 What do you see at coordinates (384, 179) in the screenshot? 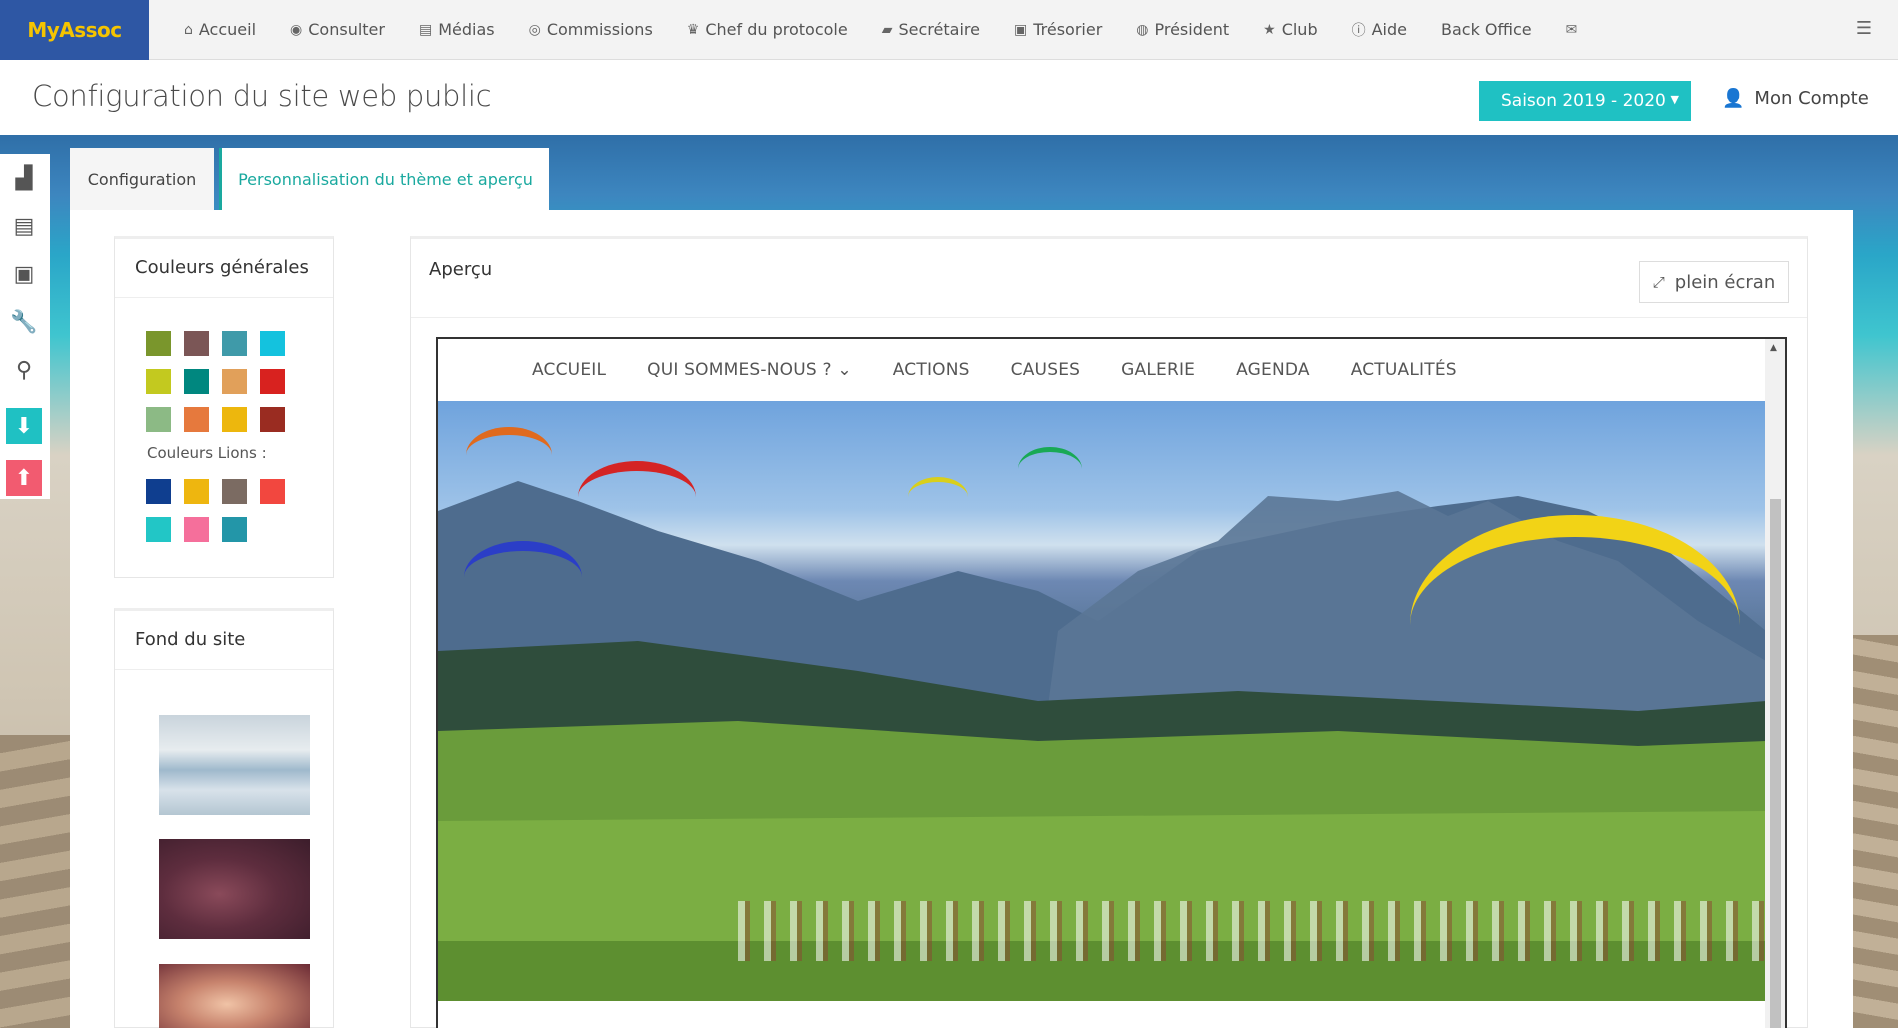
I see `tab-theme-preview: Personnalisation du thème et aperçu` at bounding box center [384, 179].